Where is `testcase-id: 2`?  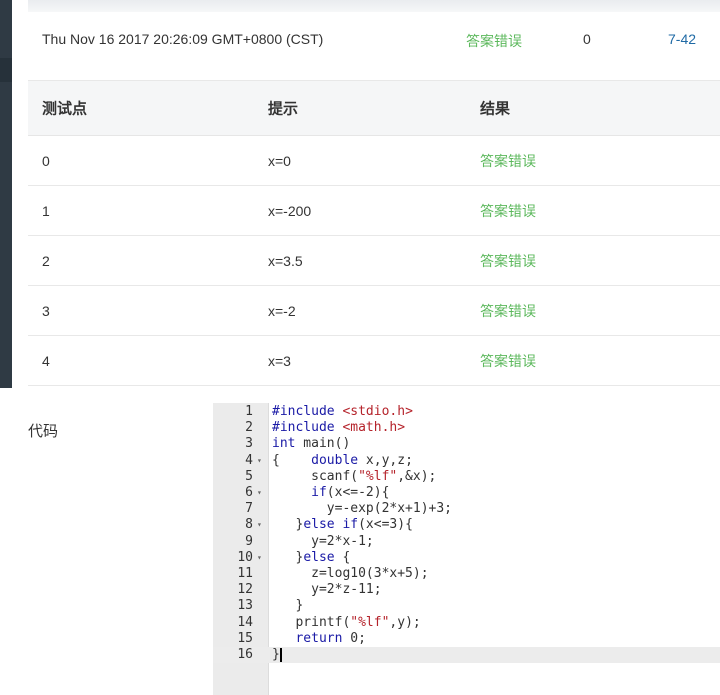 testcase-id: 2 is located at coordinates (46, 260).